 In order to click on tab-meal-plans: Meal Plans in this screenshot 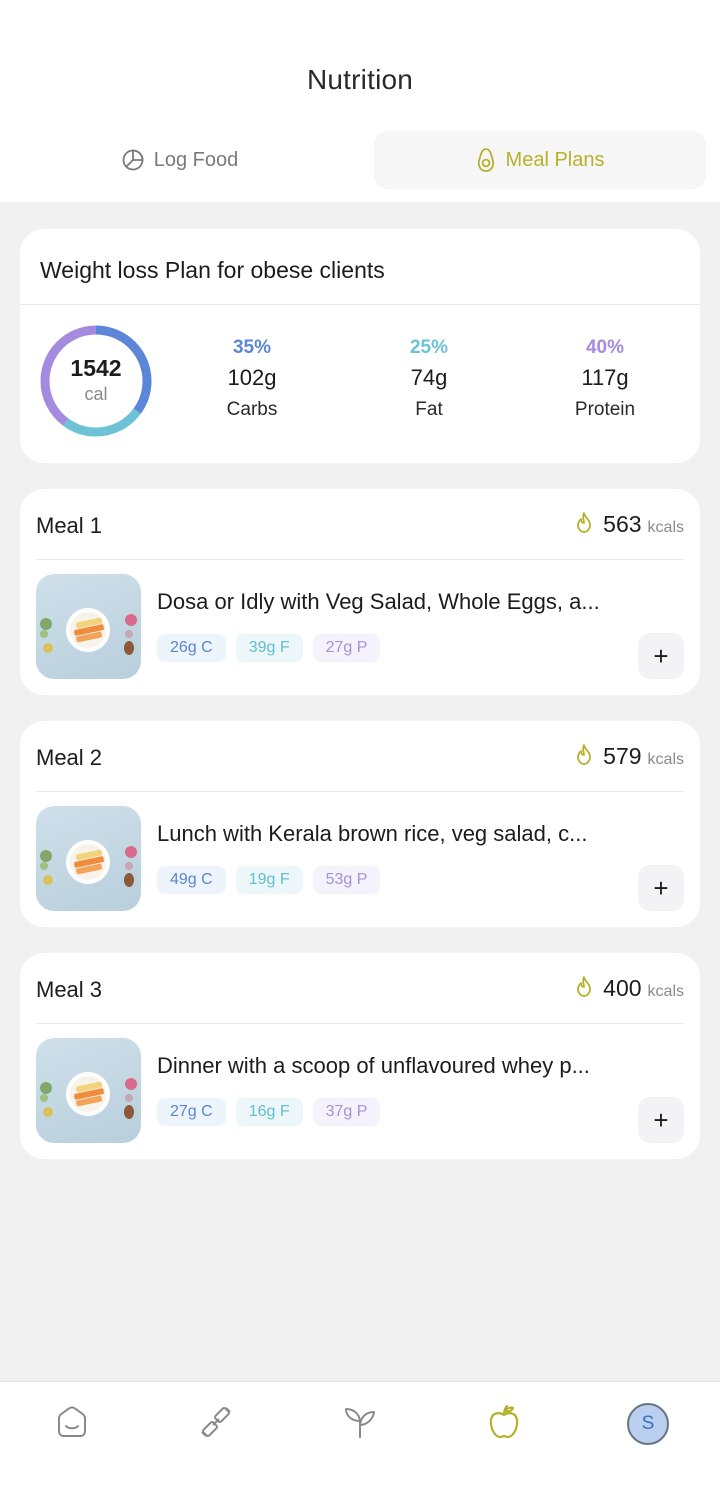, I will do `click(540, 160)`.